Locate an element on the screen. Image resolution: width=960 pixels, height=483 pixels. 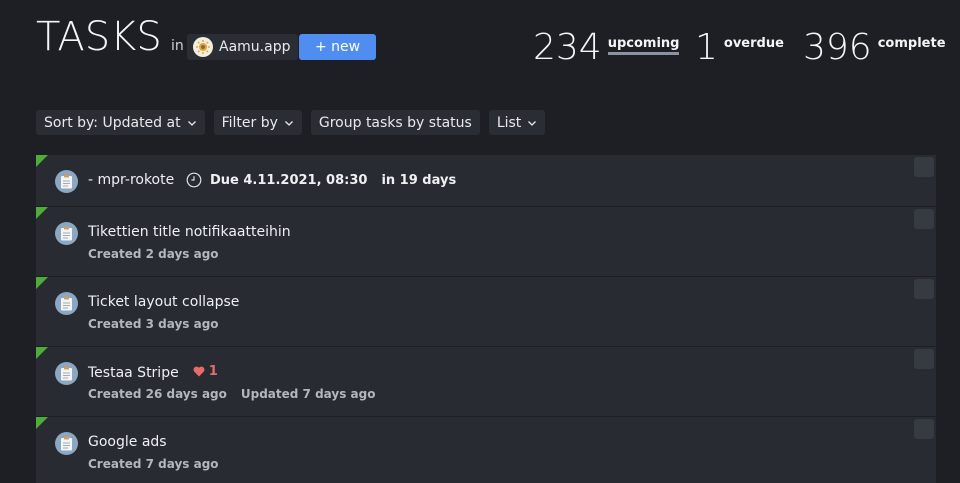
view-label: List is located at coordinates (509, 122).